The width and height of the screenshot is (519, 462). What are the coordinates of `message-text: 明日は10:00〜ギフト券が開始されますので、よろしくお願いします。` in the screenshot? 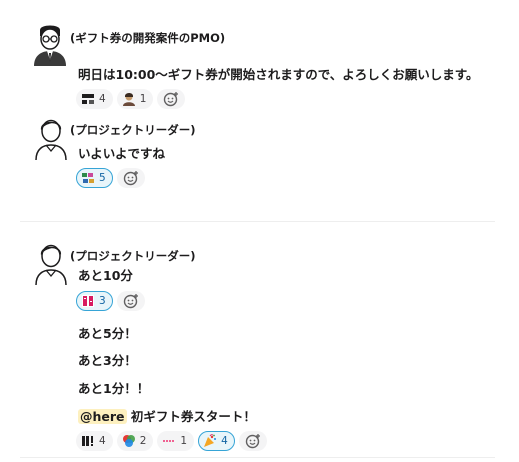 It's located at (278, 74).